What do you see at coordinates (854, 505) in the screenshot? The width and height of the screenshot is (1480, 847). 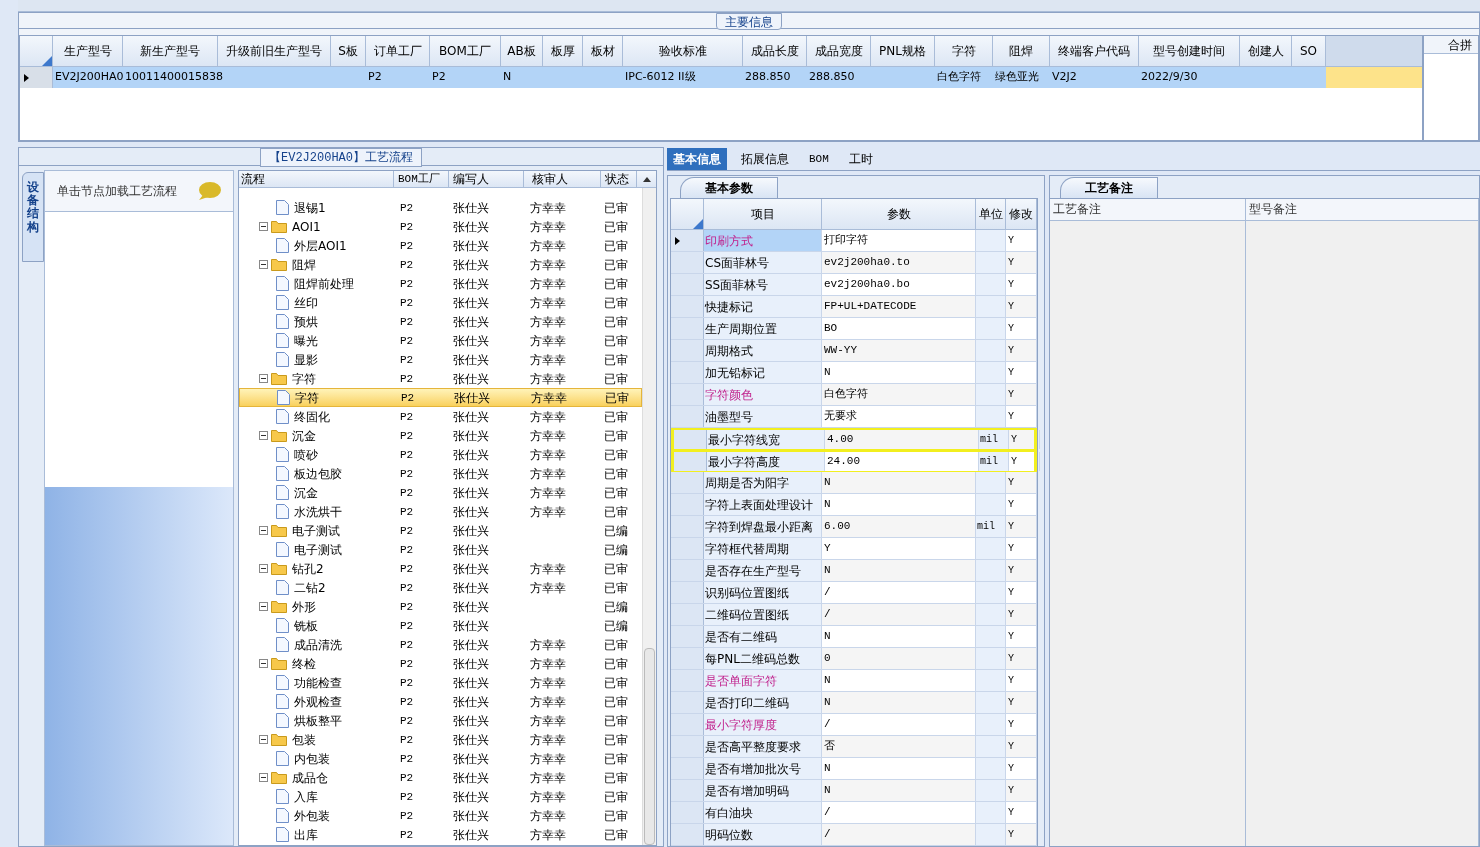 I see `param-row: 字符上表面处理设计 N Y` at bounding box center [854, 505].